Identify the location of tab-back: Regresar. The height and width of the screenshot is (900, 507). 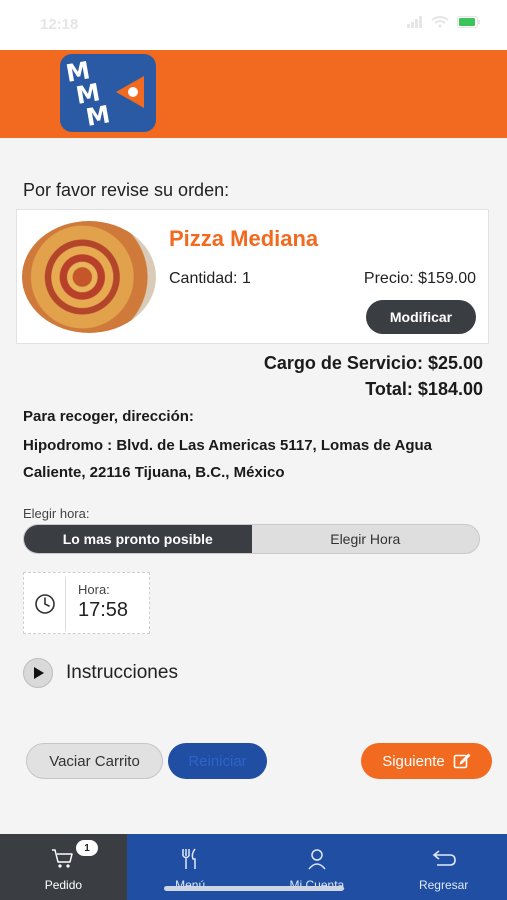
(443, 867).